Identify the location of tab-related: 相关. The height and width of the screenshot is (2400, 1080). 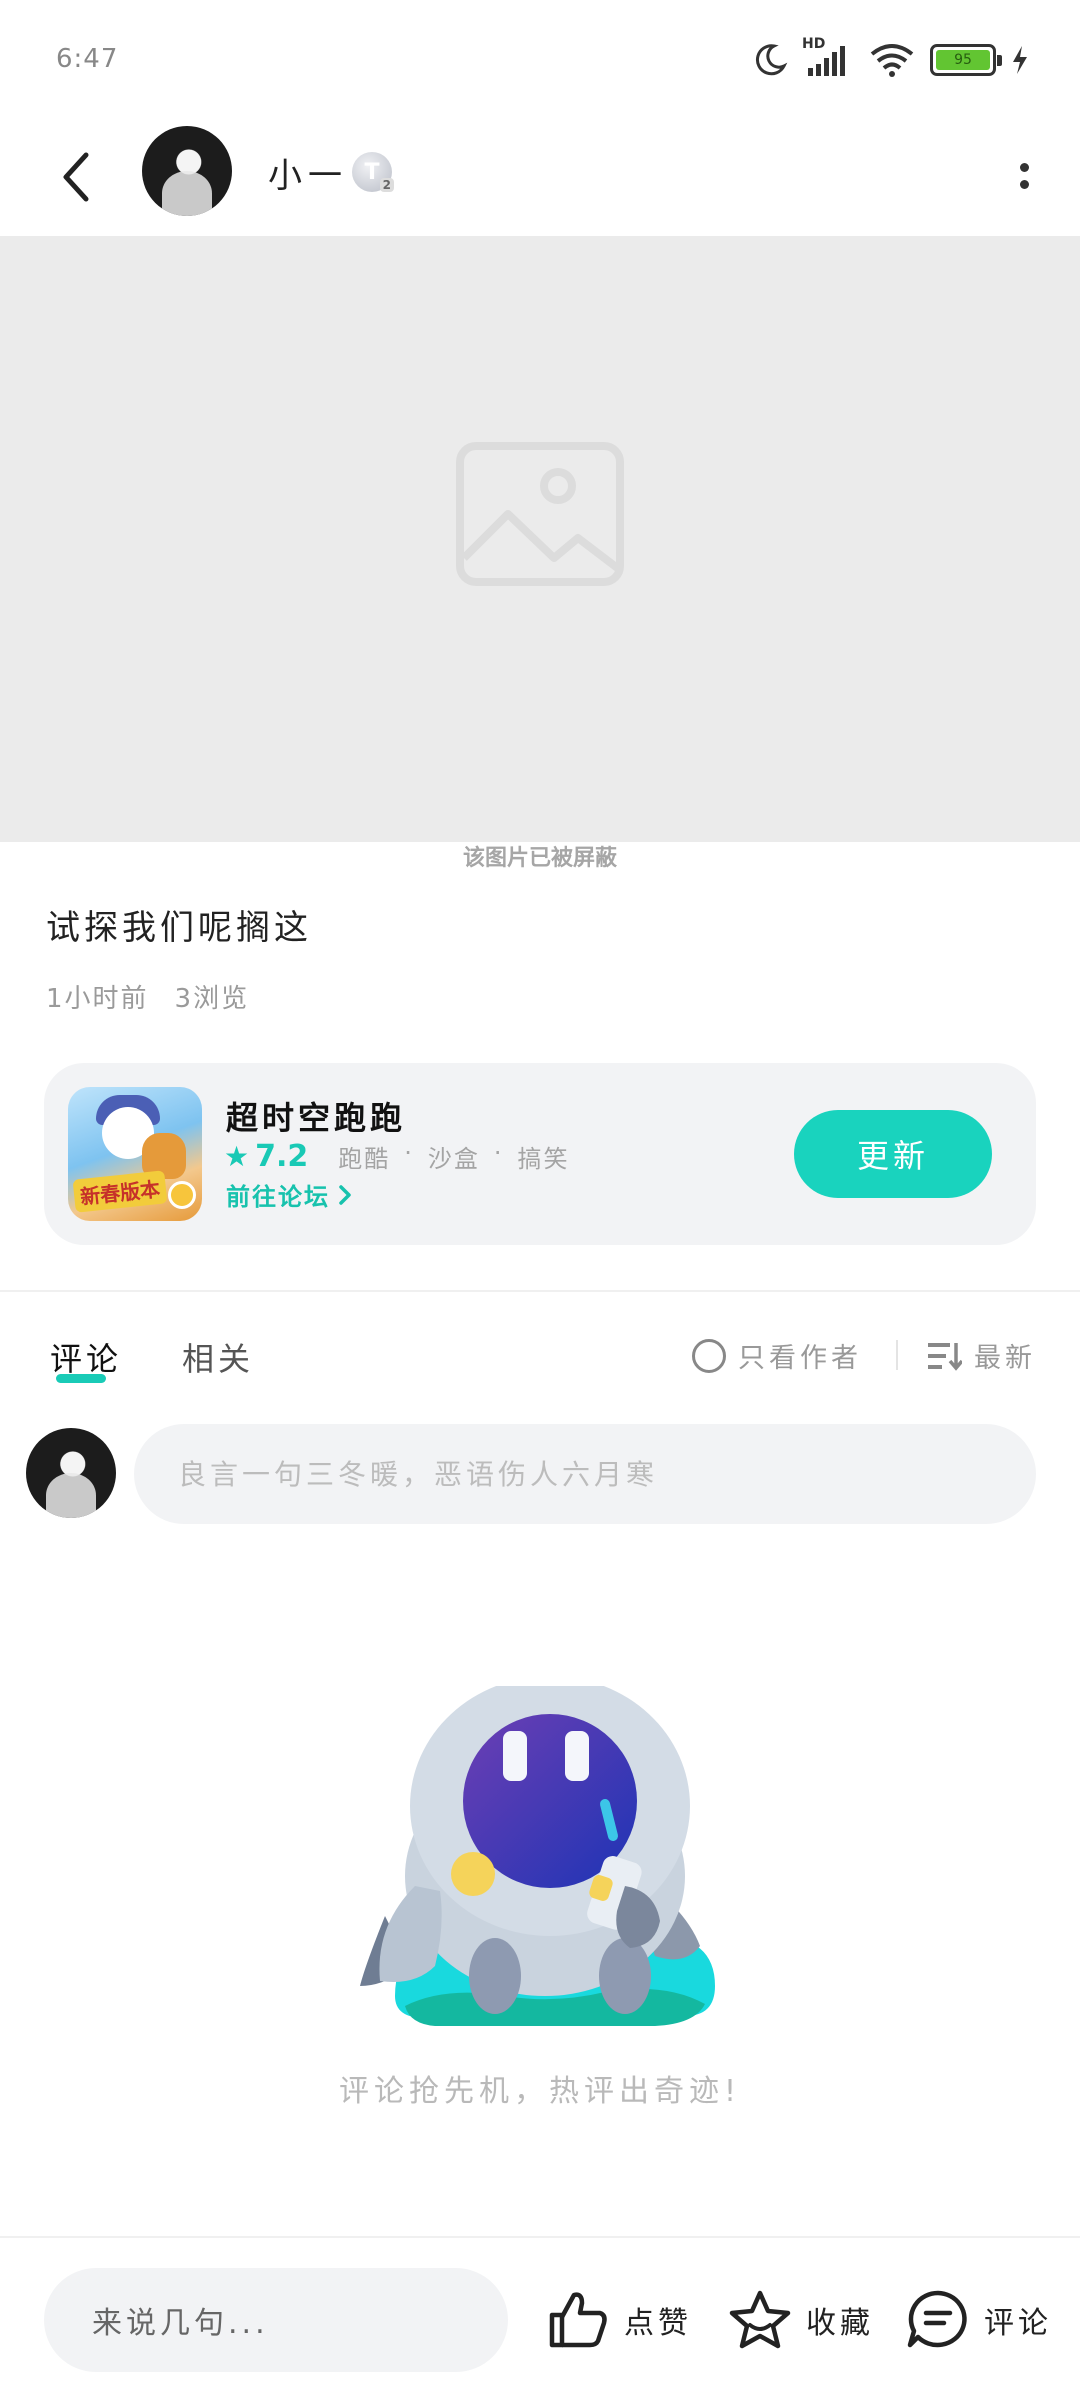
(218, 1357).